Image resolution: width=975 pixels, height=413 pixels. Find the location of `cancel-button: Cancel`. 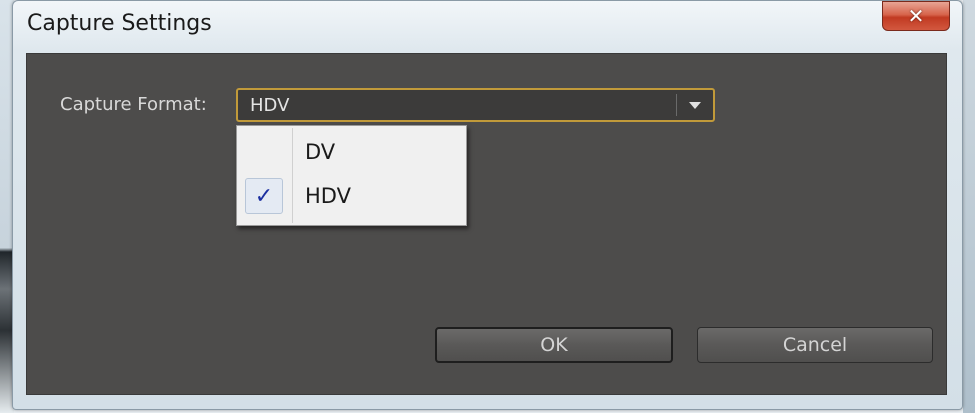

cancel-button: Cancel is located at coordinates (815, 345).